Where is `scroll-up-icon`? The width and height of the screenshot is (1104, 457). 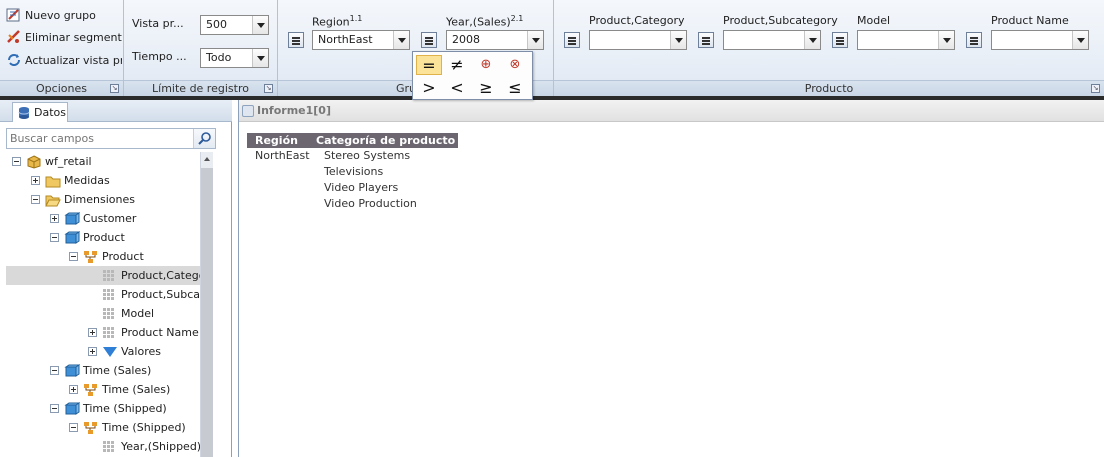 scroll-up-icon is located at coordinates (207, 159).